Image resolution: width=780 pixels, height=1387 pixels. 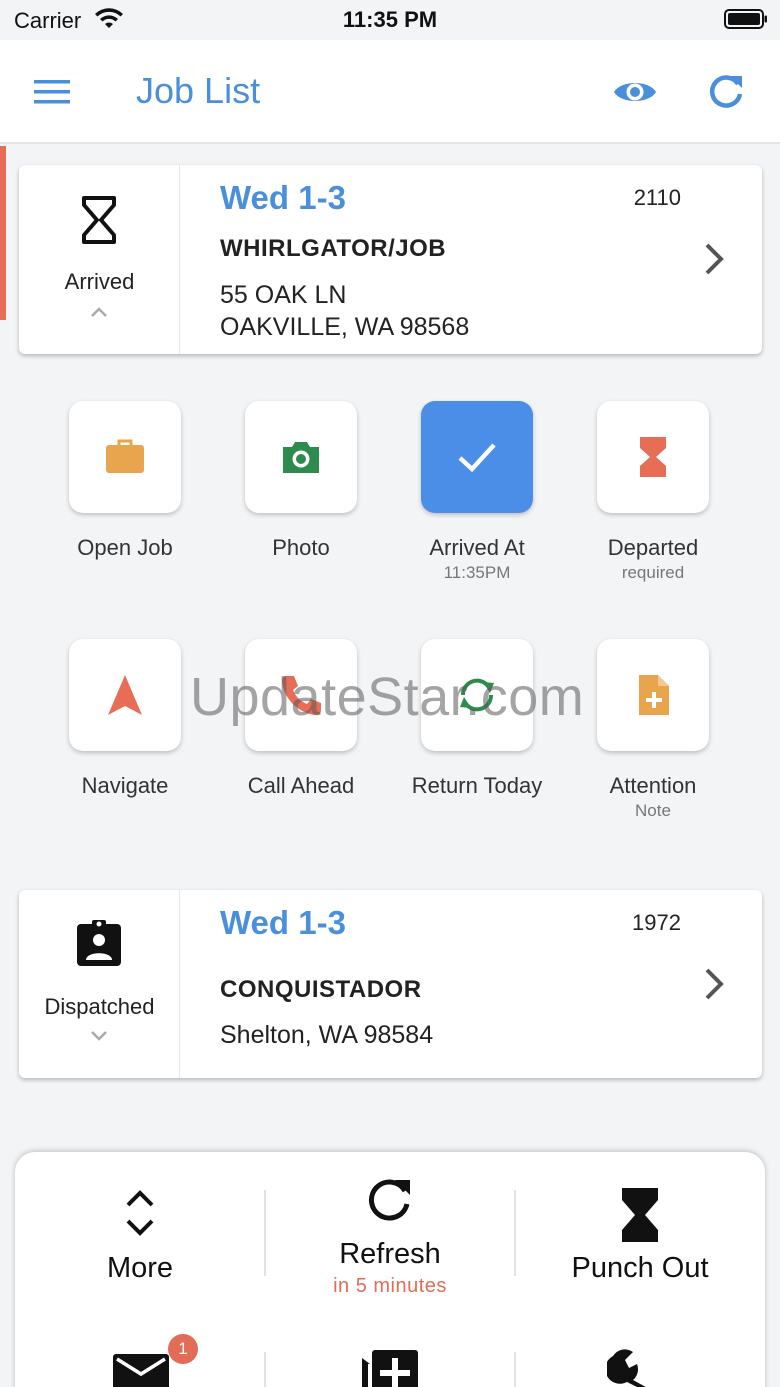 What do you see at coordinates (640, 1268) in the screenshot?
I see `punch-out-label: Punch Out` at bounding box center [640, 1268].